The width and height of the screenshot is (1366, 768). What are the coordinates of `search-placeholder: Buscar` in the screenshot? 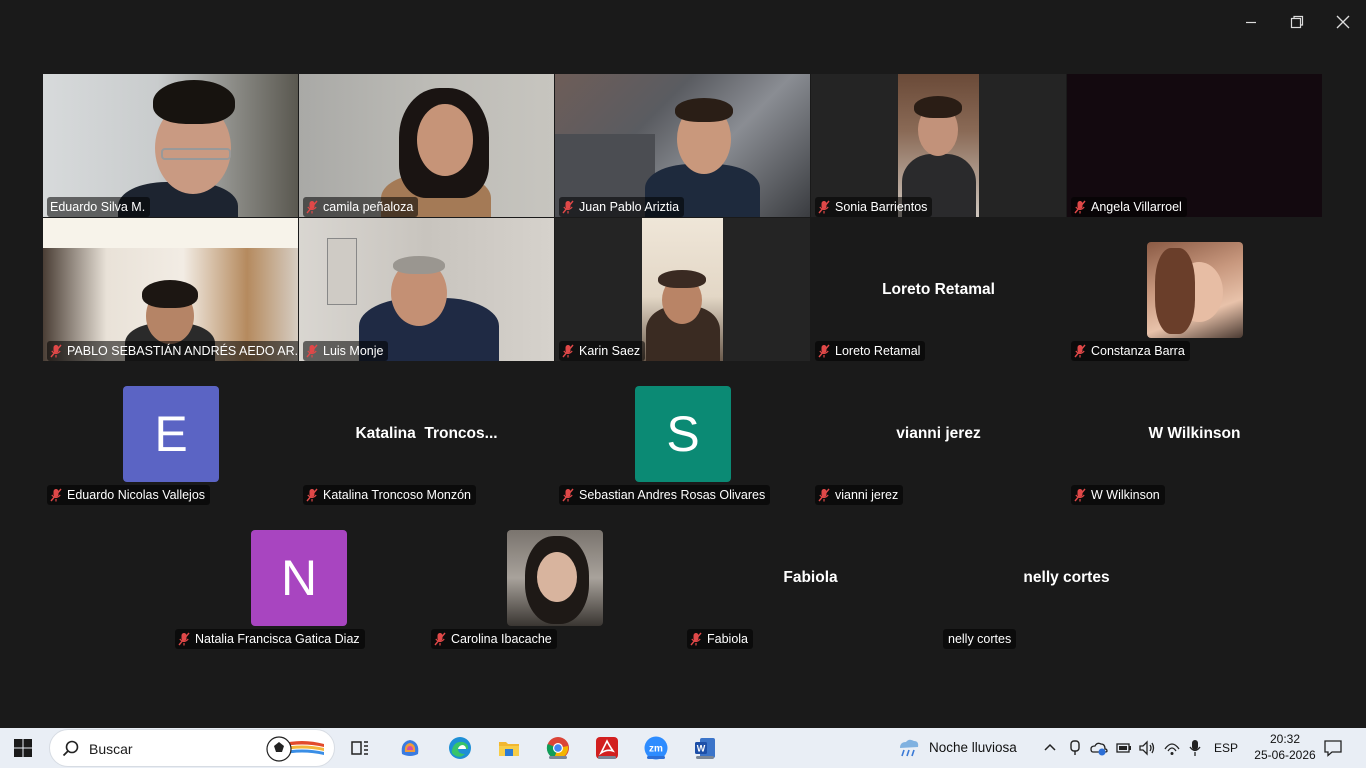 It's located at (111, 749).